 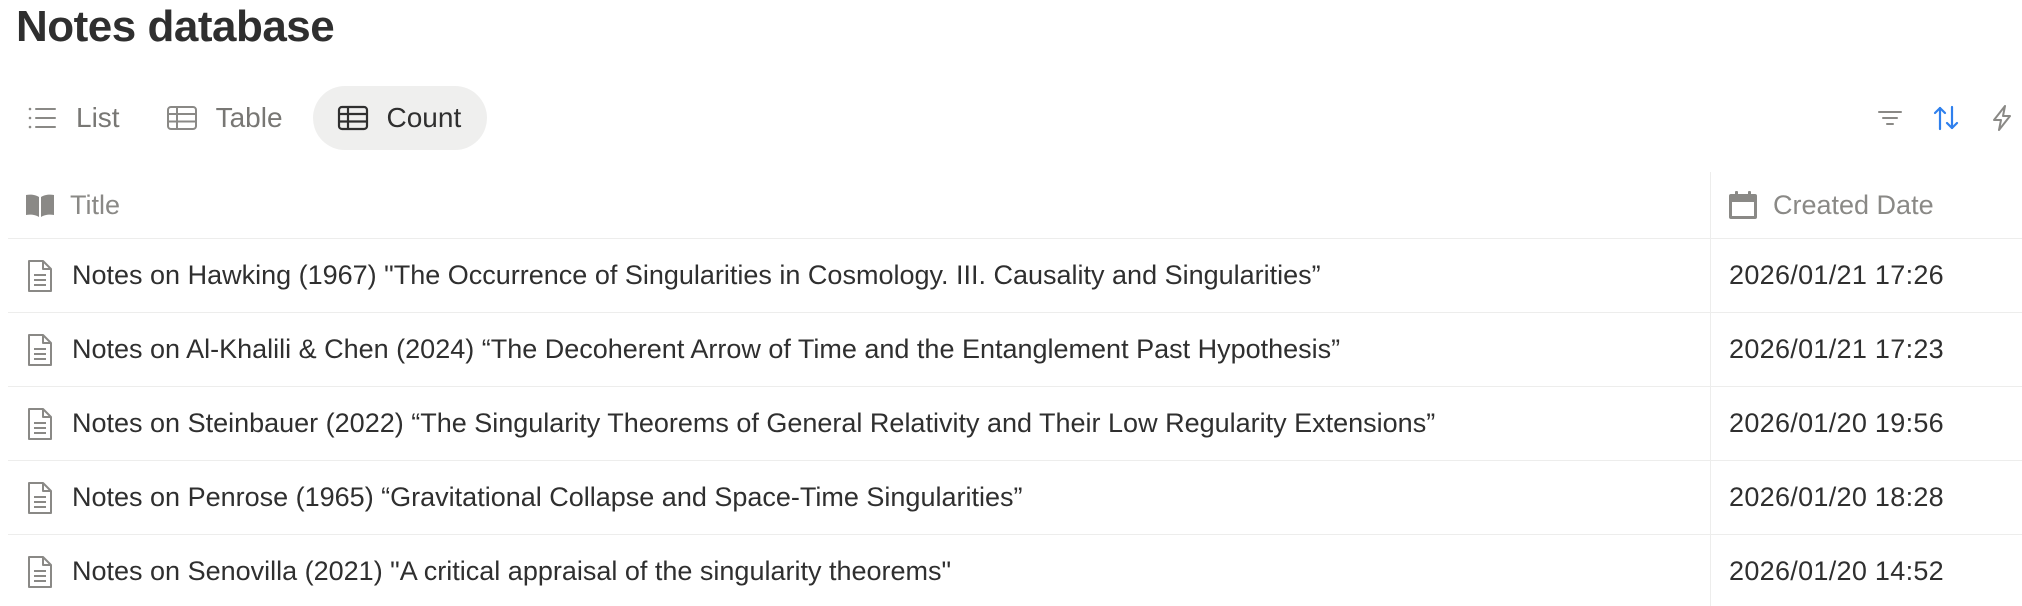 I want to click on automation-icon, so click(x=2002, y=120).